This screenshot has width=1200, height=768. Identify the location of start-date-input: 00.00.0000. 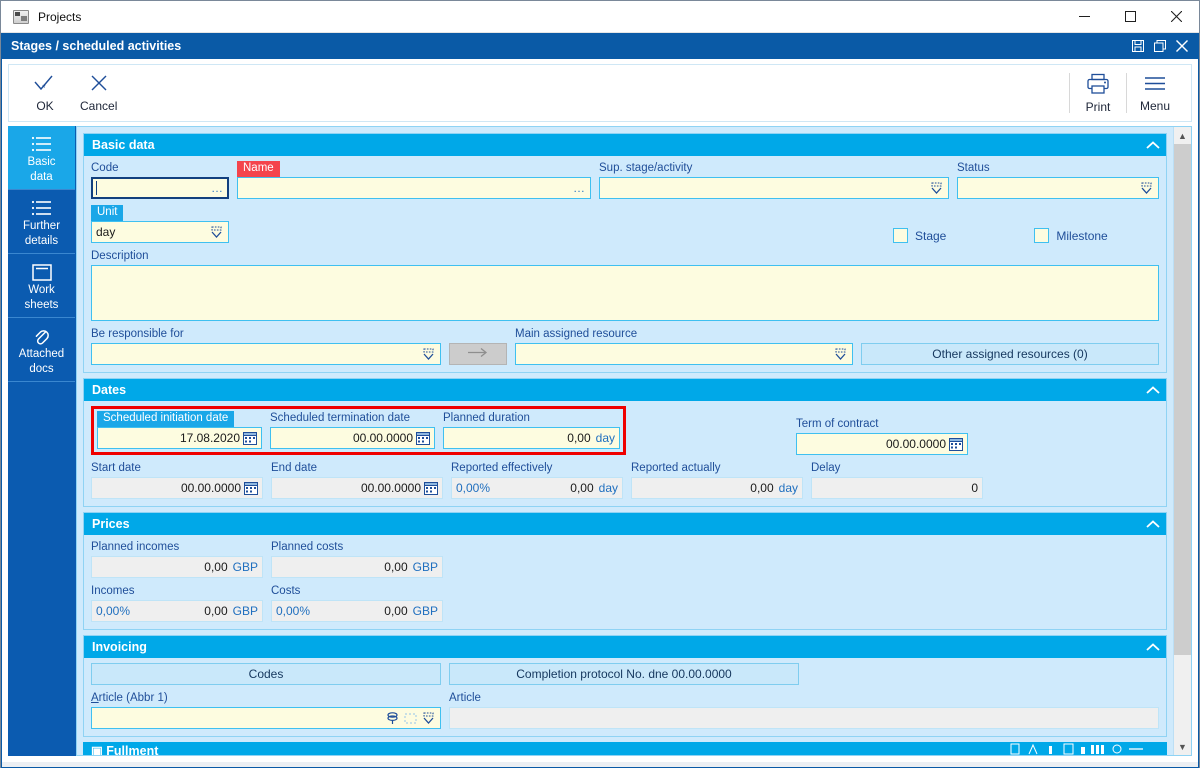
(177, 488).